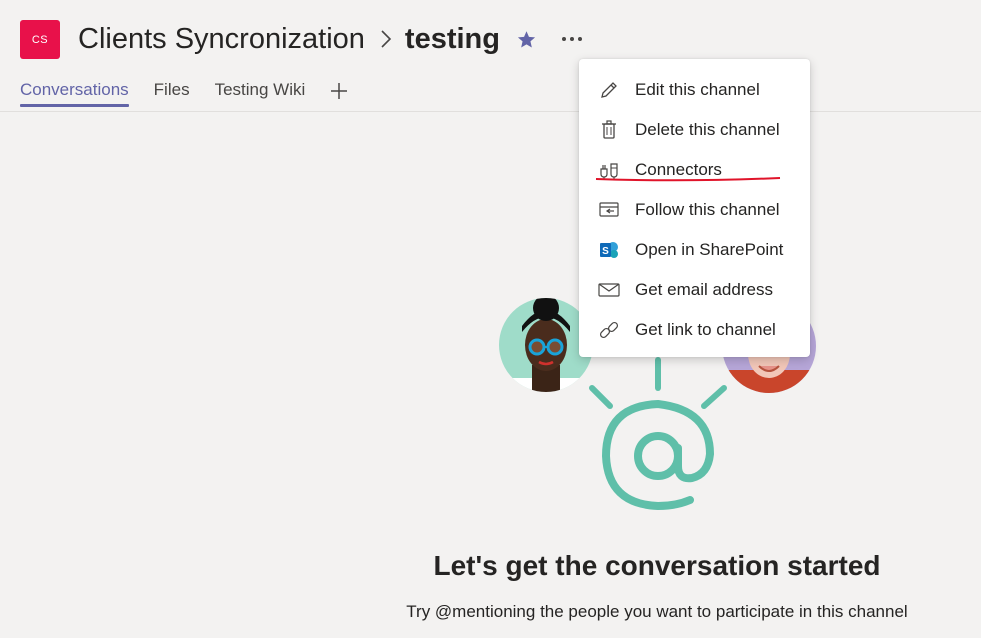 Image resolution: width=981 pixels, height=638 pixels. Describe the element at coordinates (704, 289) in the screenshot. I see `menu-item-label: Get email address` at that location.